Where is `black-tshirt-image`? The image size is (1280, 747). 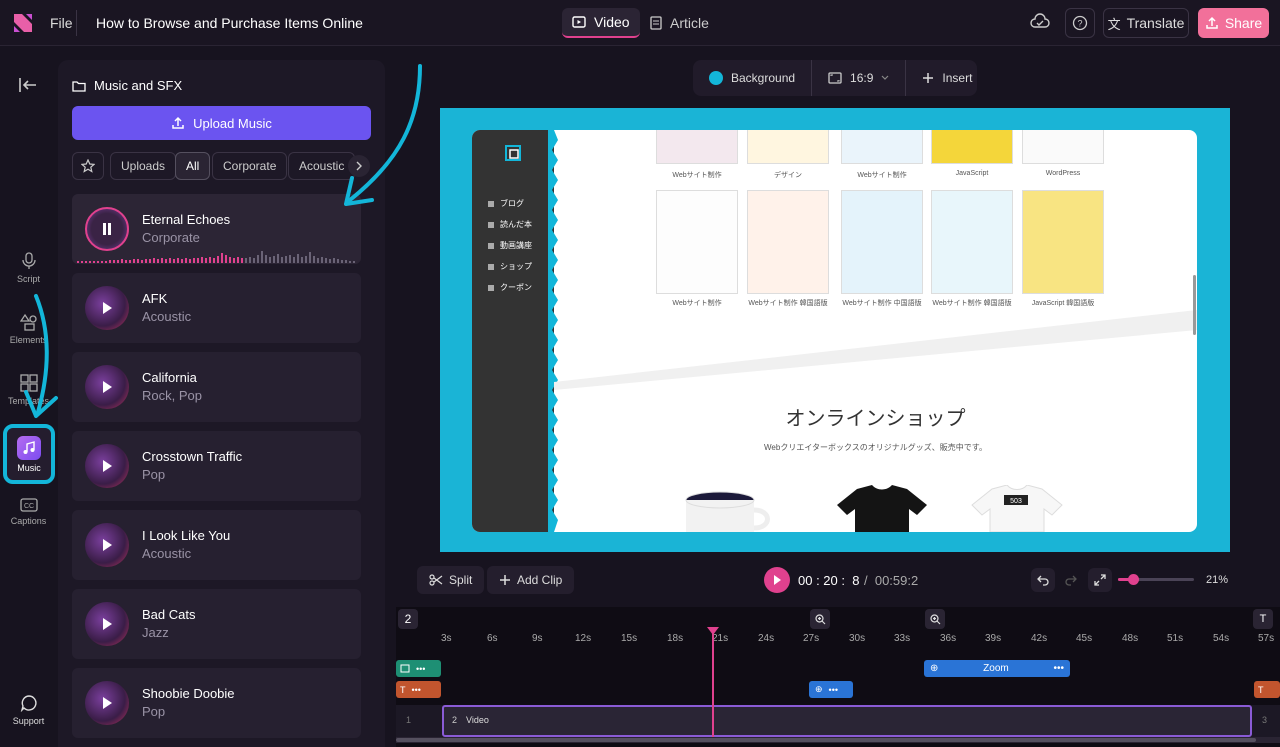
black-tshirt-image is located at coordinates (882, 508).